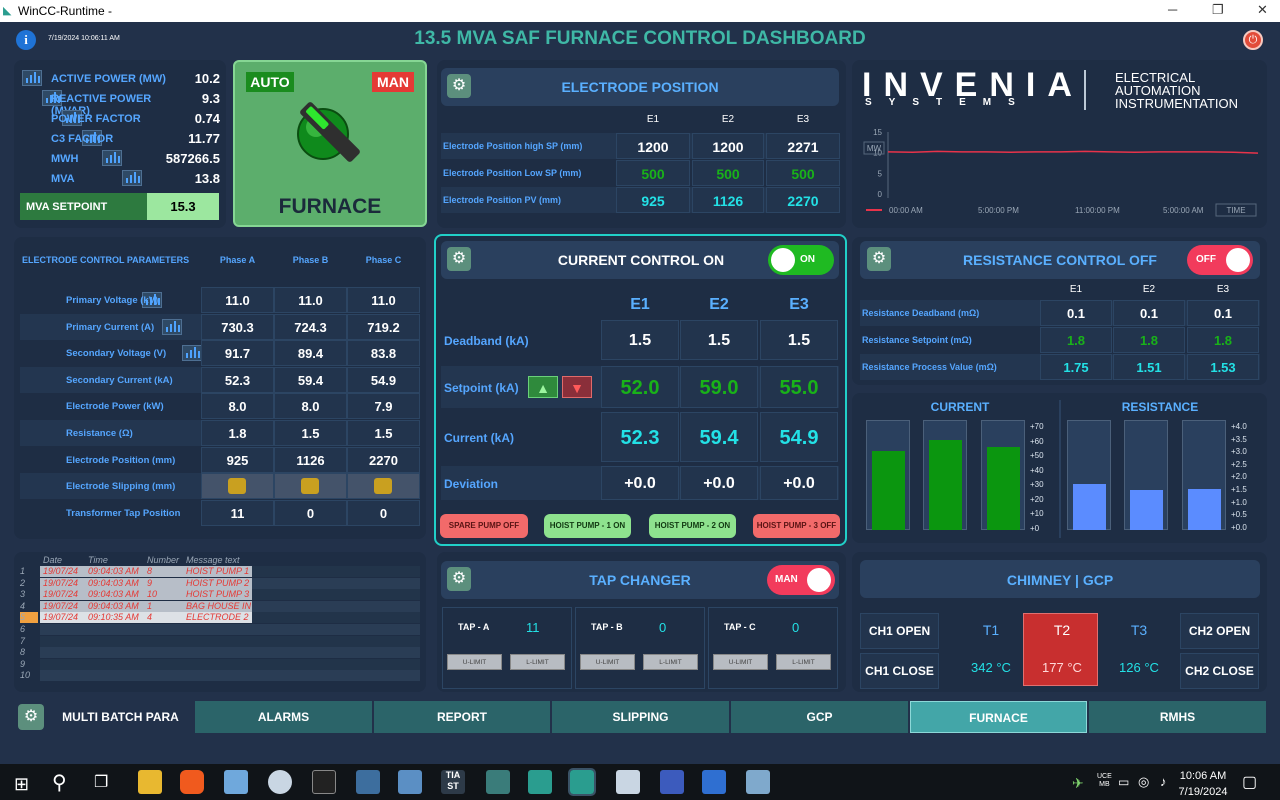 The height and width of the screenshot is (800, 1280). What do you see at coordinates (280, 782) in the screenshot?
I see `paint-icon` at bounding box center [280, 782].